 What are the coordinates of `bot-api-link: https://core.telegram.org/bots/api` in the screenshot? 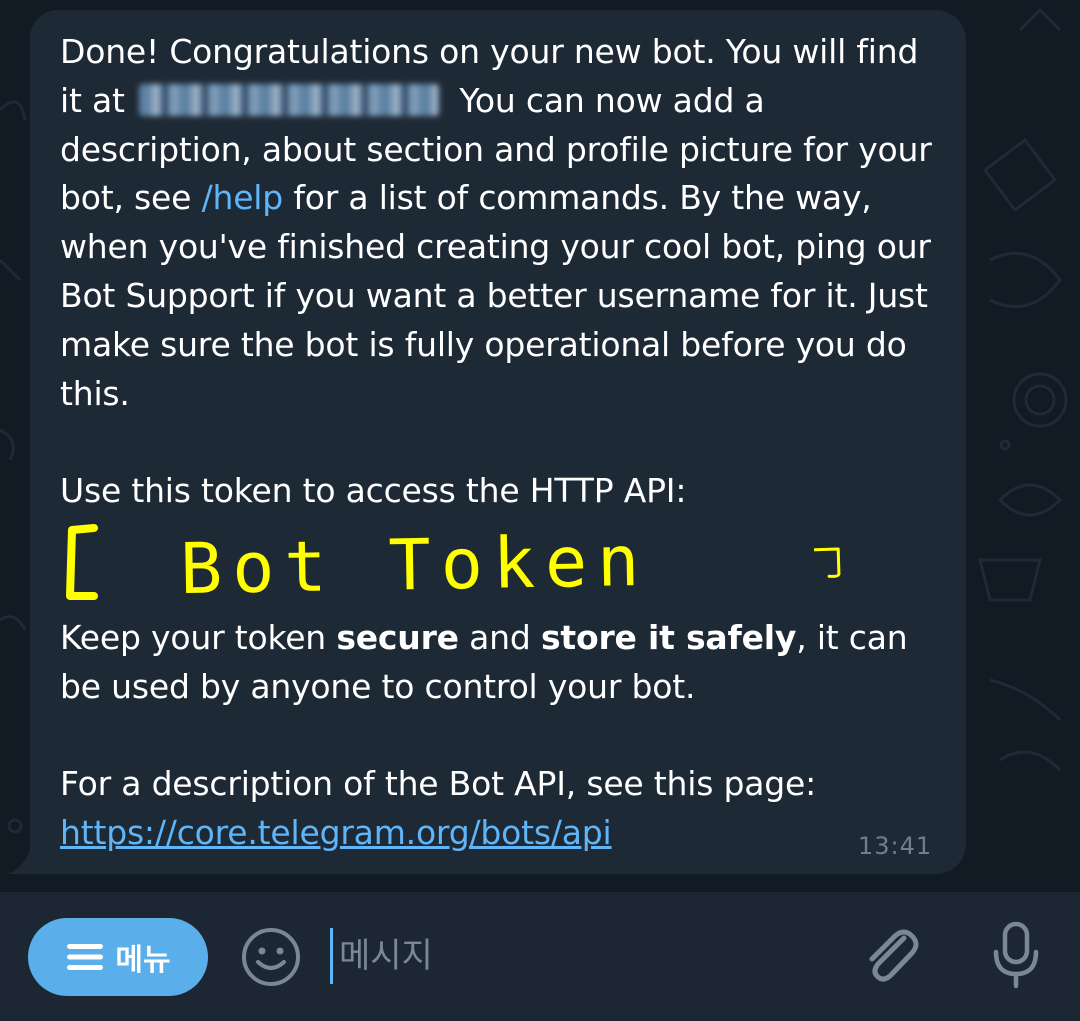 It's located at (336, 832).